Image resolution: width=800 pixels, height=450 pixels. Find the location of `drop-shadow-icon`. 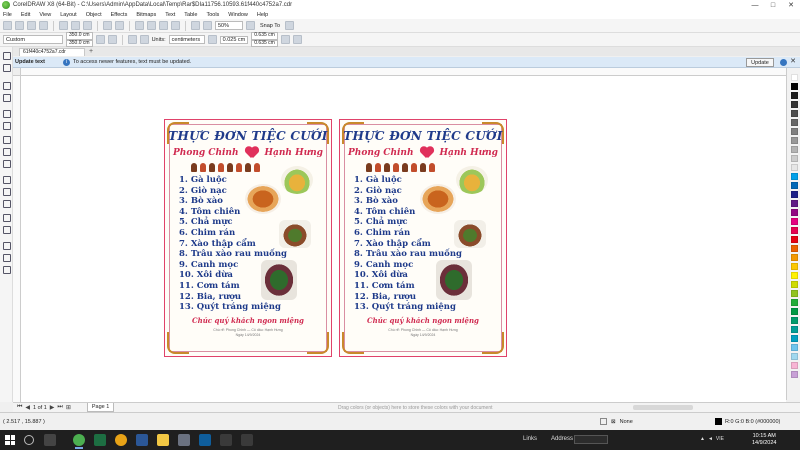

drop-shadow-icon is located at coordinates (6, 217).